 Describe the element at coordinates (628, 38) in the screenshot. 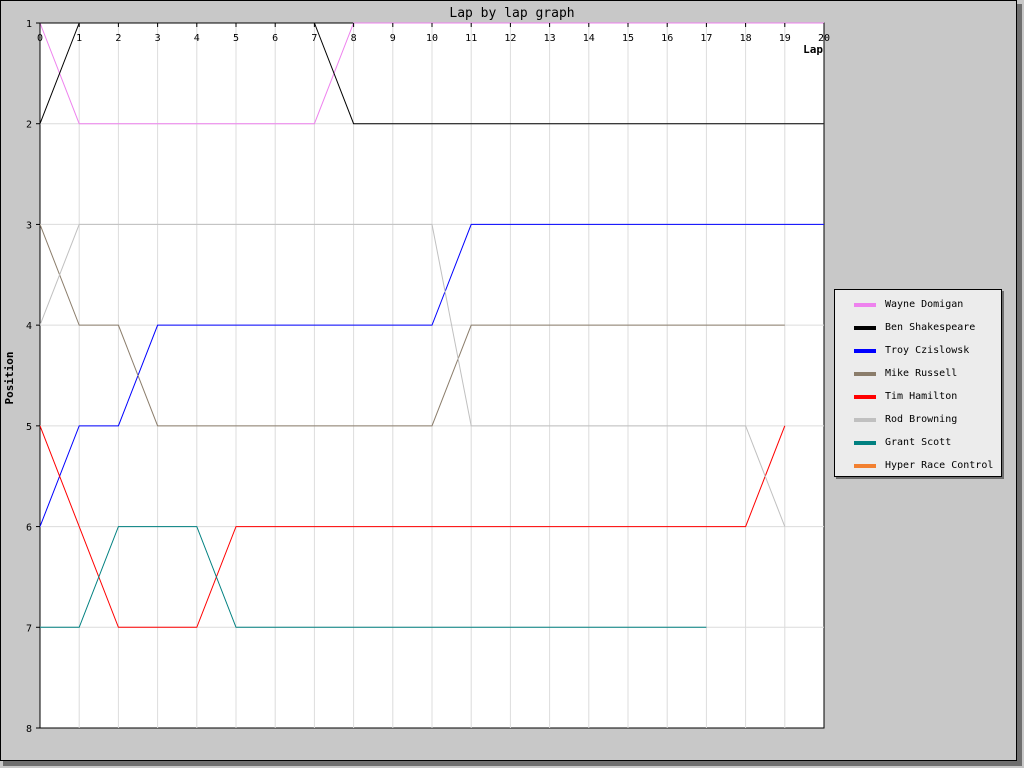

I see `x-tick-label: 15` at that location.